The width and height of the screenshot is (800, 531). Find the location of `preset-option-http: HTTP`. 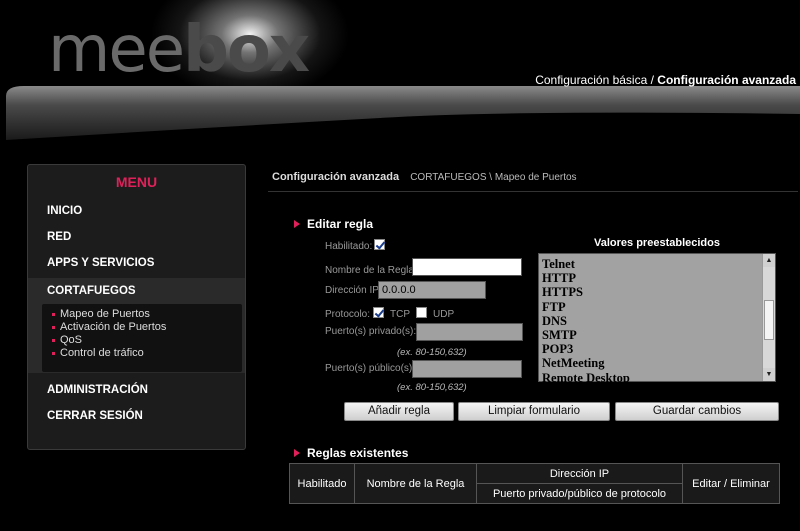

preset-option-http: HTTP is located at coordinates (651, 278).